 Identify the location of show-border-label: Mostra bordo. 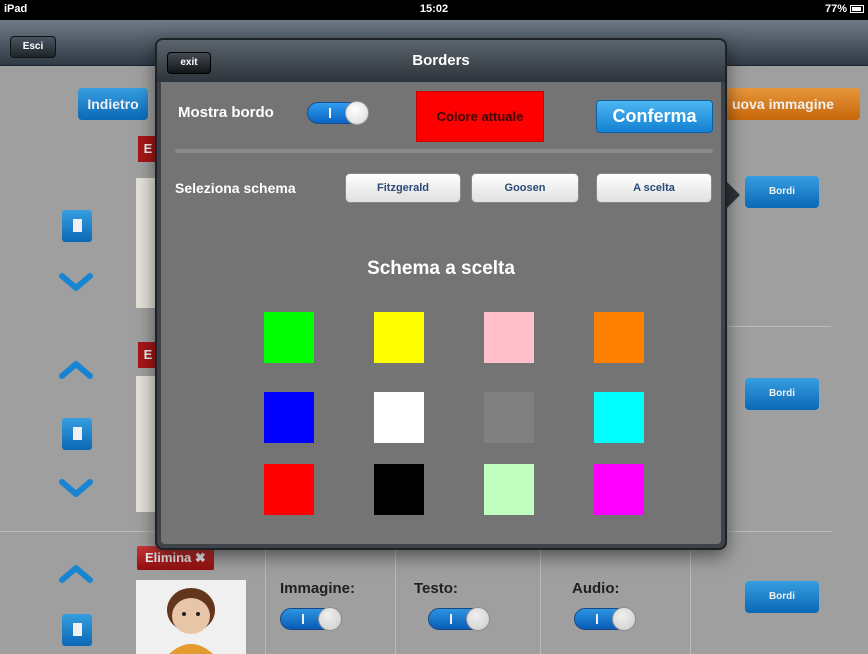
(226, 112).